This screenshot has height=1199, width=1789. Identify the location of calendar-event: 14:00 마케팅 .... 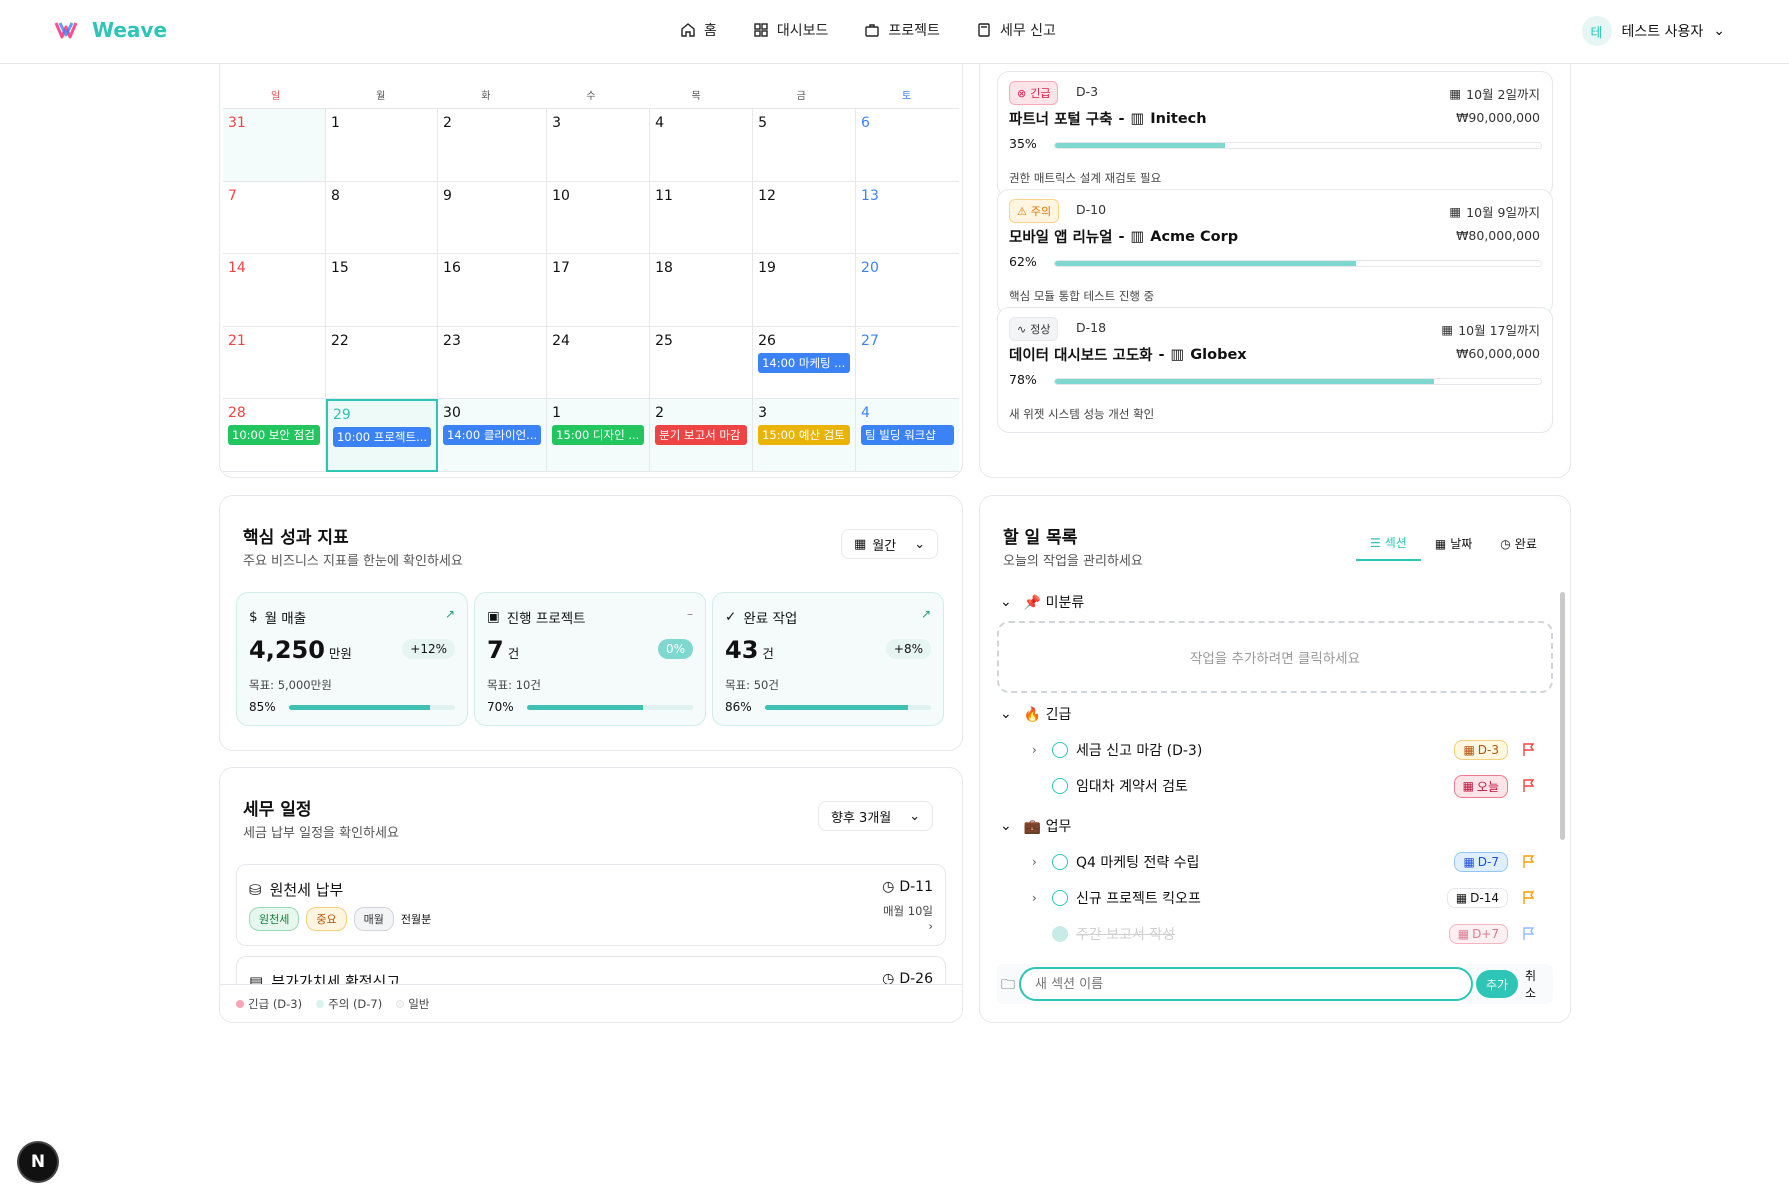
(804, 362).